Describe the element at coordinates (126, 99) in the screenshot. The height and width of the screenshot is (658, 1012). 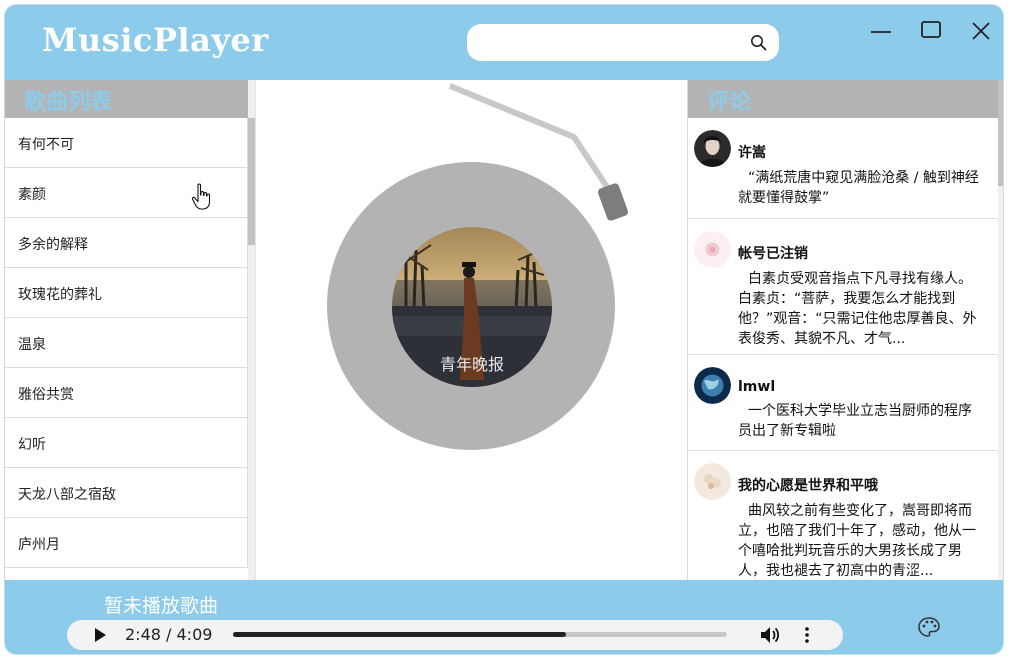
I see `song-list-header: 歌曲列表` at that location.